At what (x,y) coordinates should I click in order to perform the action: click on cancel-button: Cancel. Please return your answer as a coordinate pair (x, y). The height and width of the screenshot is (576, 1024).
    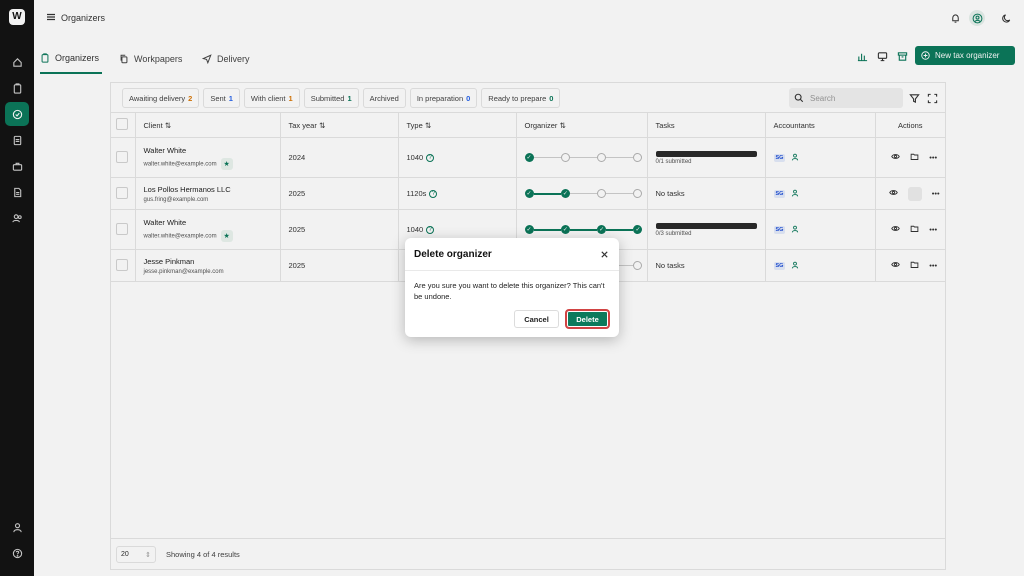
    Looking at the image, I should click on (536, 319).